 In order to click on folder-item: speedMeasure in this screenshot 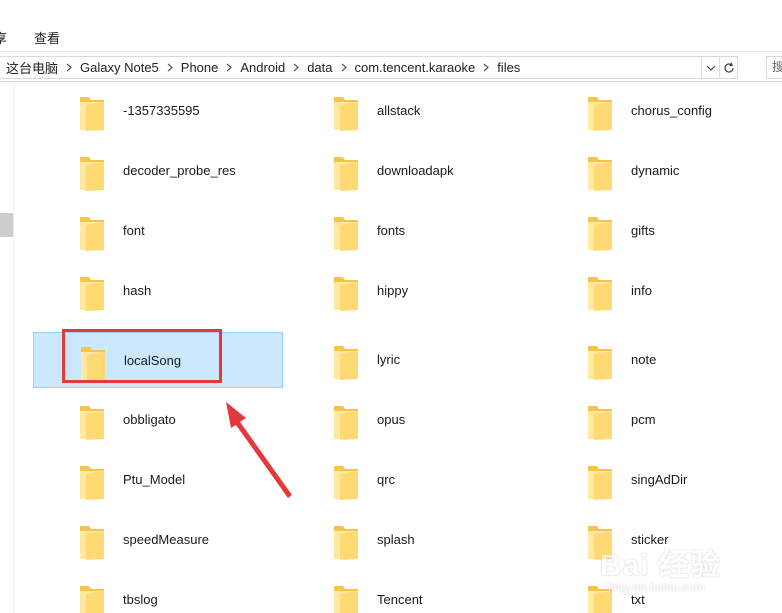, I will do `click(158, 540)`.